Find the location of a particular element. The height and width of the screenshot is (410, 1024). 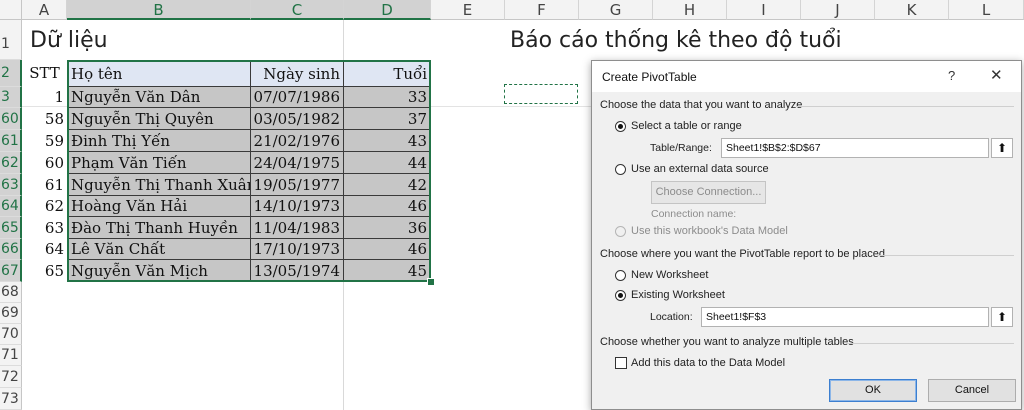

row-header-73: 73 is located at coordinates (11, 399).